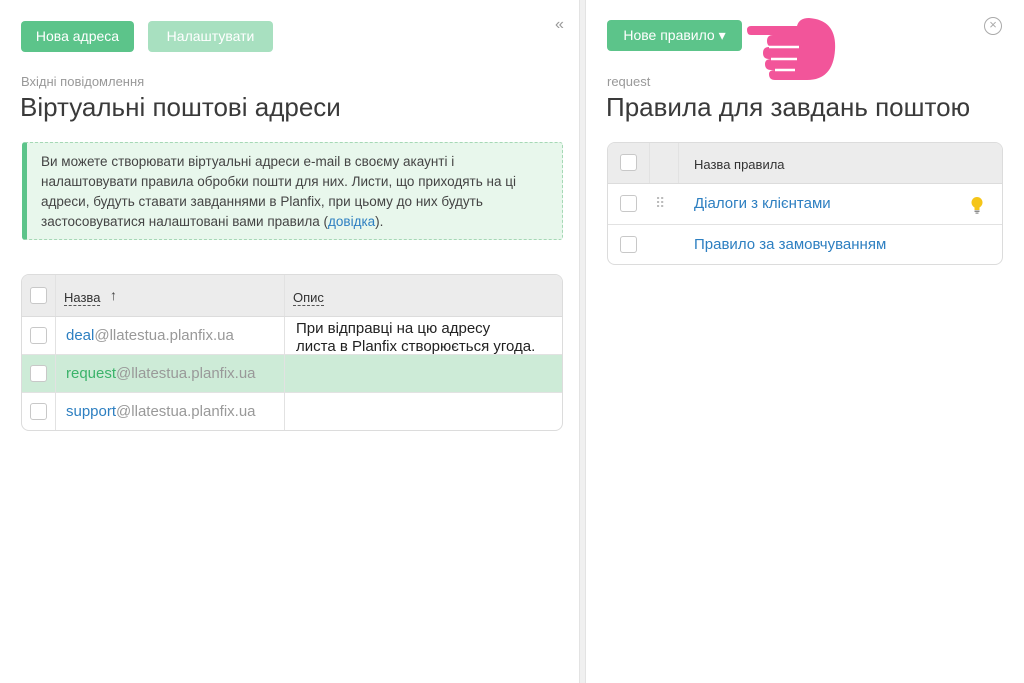 This screenshot has height=683, width=1024. Describe the element at coordinates (393, 328) in the screenshot. I see `description-line: При відправці на цю адресу` at that location.